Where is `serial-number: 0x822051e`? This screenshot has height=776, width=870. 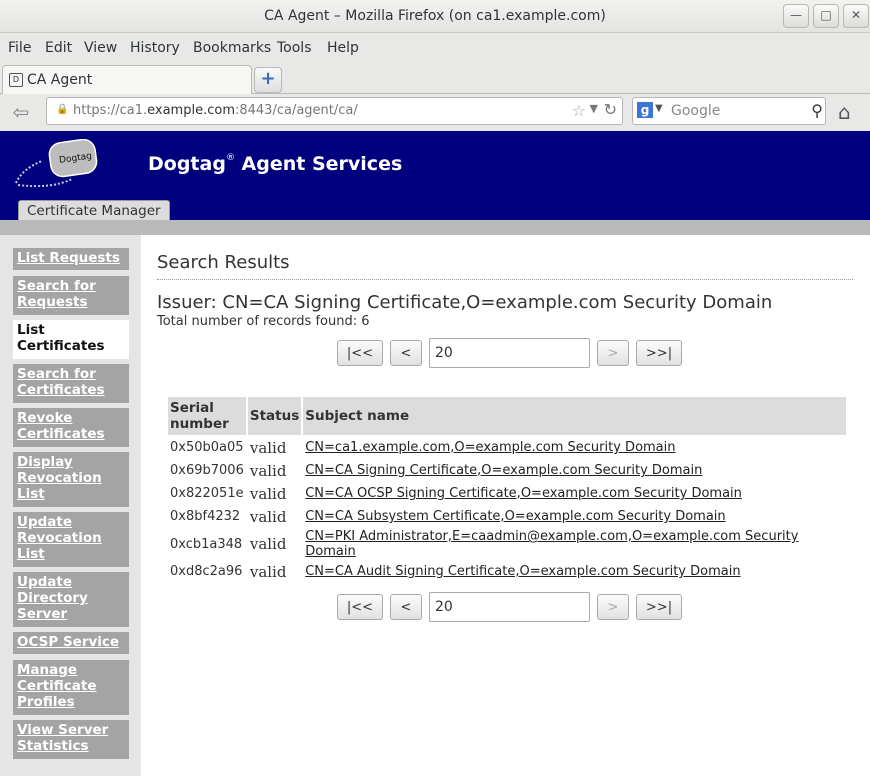 serial-number: 0x822051e is located at coordinates (207, 493).